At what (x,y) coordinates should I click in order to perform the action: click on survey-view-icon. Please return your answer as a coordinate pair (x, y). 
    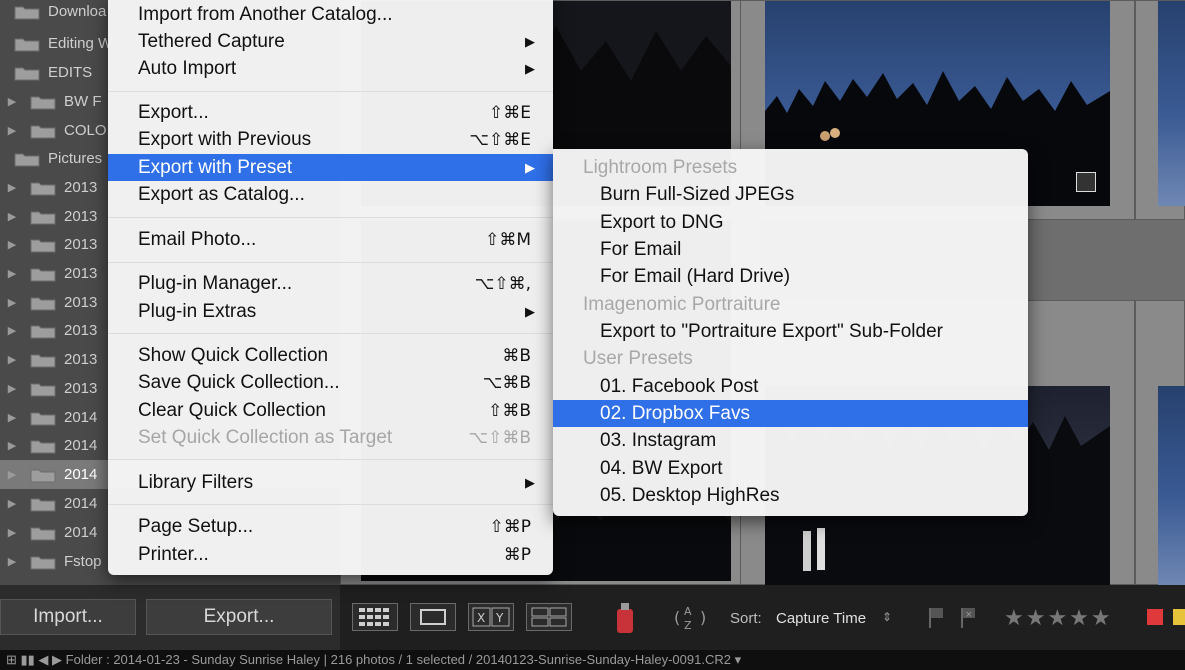
    Looking at the image, I should click on (549, 617).